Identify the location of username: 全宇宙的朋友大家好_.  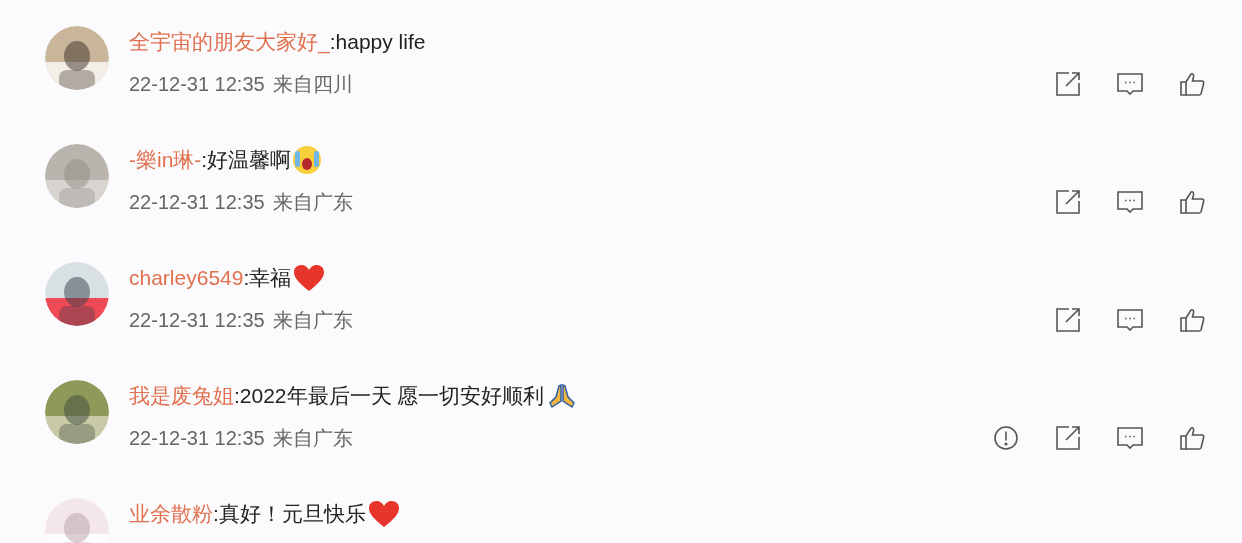
(229, 42).